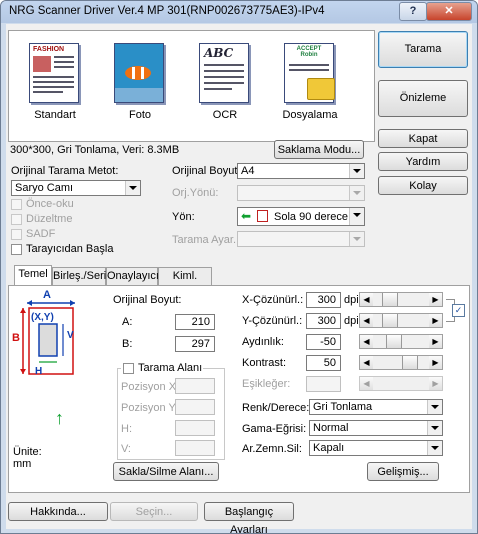 The image size is (478, 534). I want to click on orig-size-fields-label: Orijinal Boyut:, so click(147, 300).